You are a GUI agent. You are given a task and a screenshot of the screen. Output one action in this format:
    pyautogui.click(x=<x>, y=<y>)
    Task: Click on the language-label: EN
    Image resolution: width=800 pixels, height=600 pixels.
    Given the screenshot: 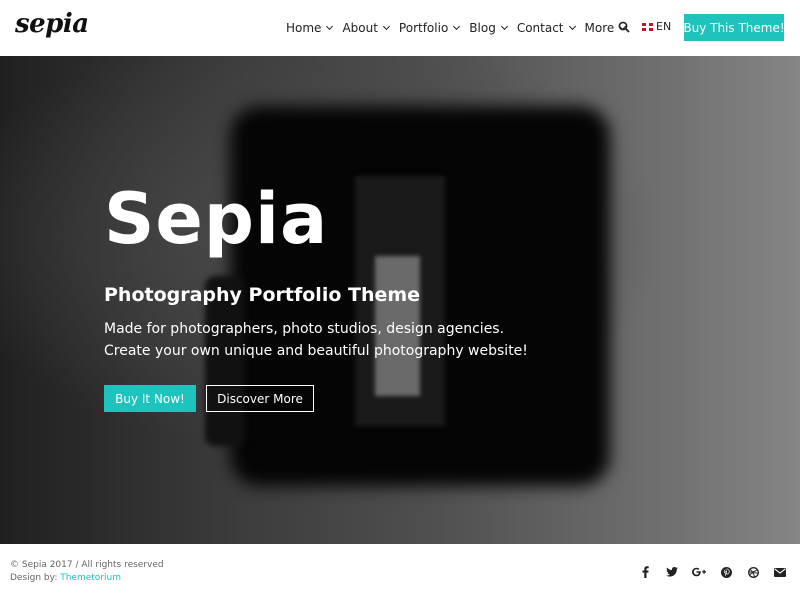 What is the action you would take?
    pyautogui.click(x=664, y=26)
    